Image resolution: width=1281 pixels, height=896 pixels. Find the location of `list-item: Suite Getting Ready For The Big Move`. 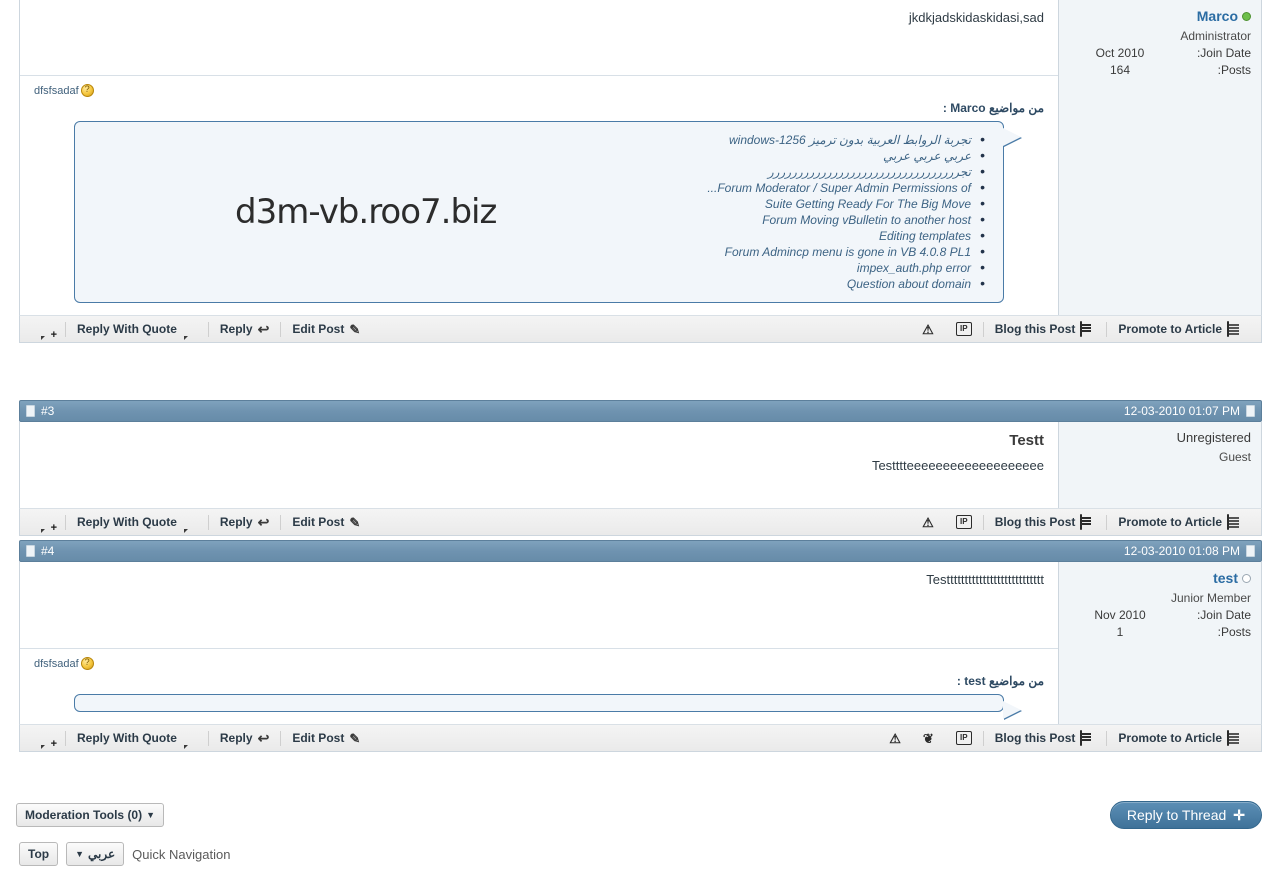

list-item: Suite Getting Ready For The Big Move is located at coordinates (539, 203).